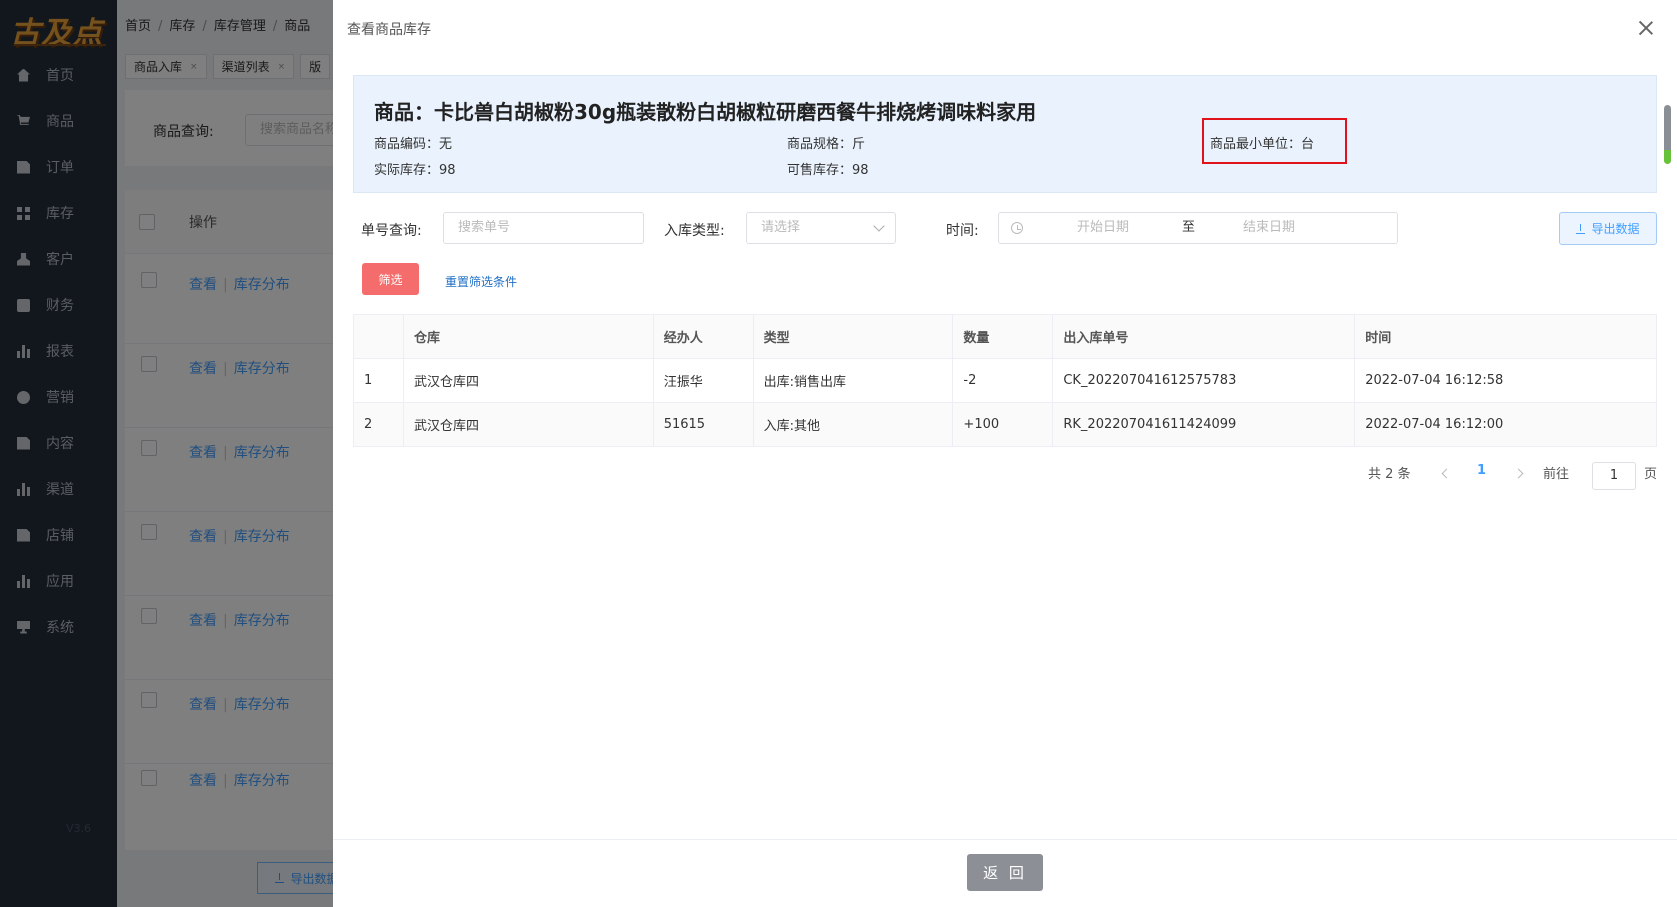 This screenshot has width=1677, height=907. Describe the element at coordinates (1005, 839) in the screenshot. I see `footer-divider` at that location.